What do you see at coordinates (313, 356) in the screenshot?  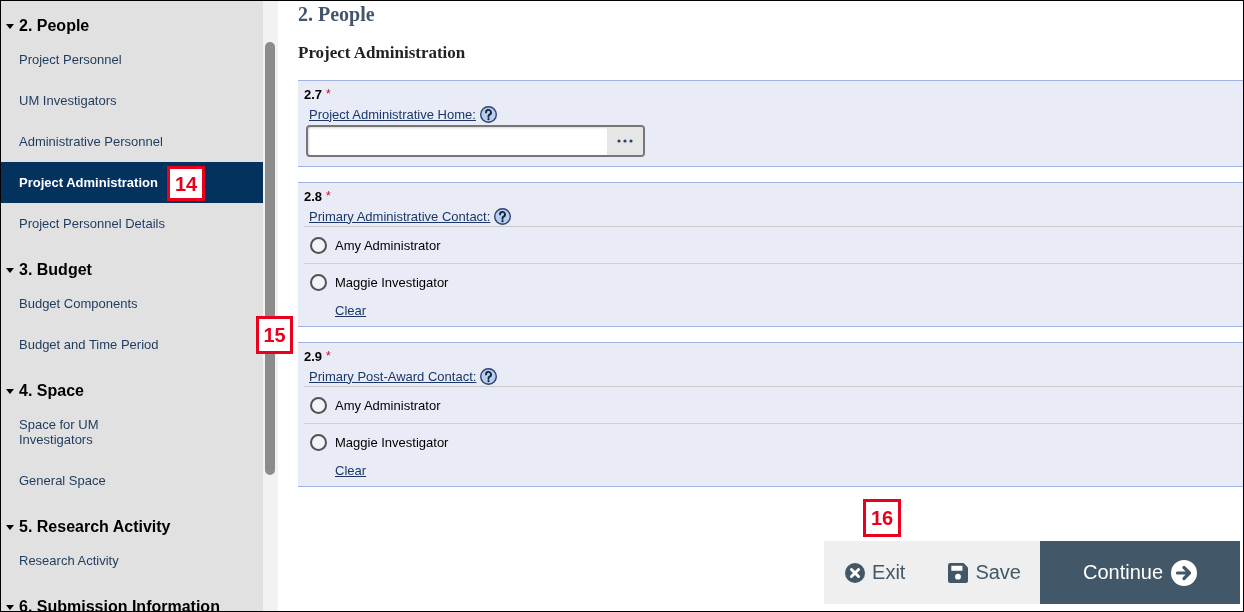 I see `question-number: 2.9` at bounding box center [313, 356].